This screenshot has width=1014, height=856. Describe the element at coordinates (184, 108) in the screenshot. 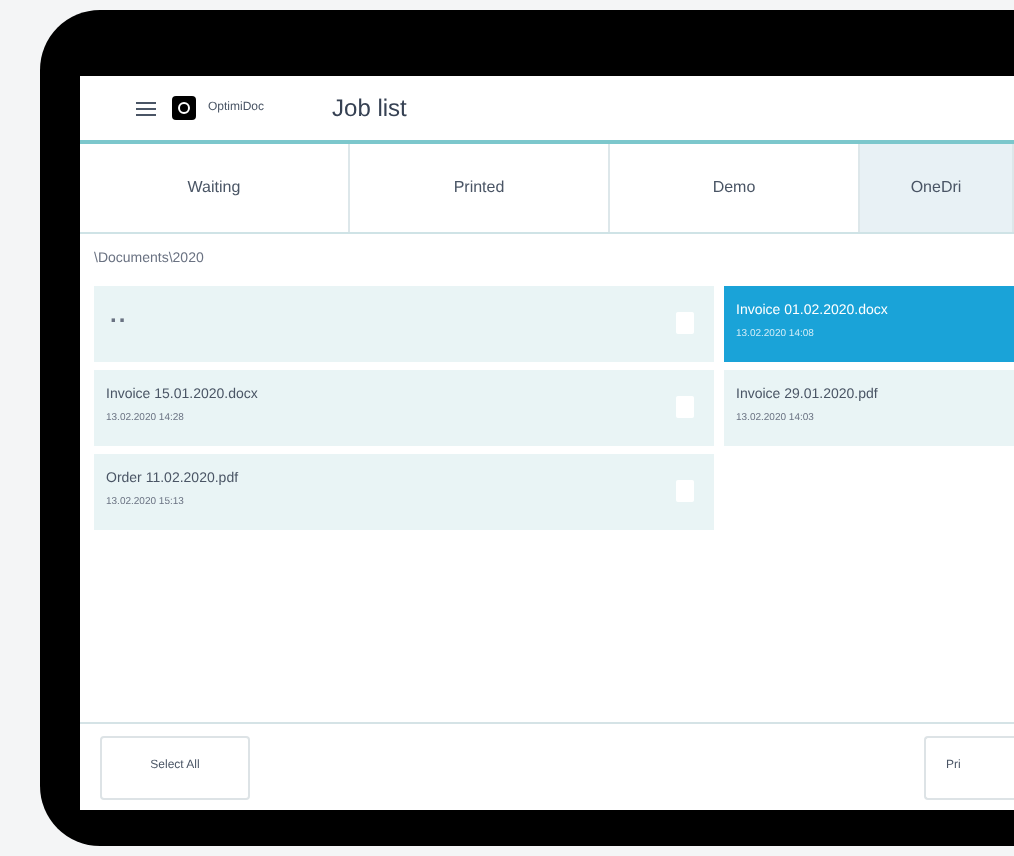

I see `logo-icon` at that location.